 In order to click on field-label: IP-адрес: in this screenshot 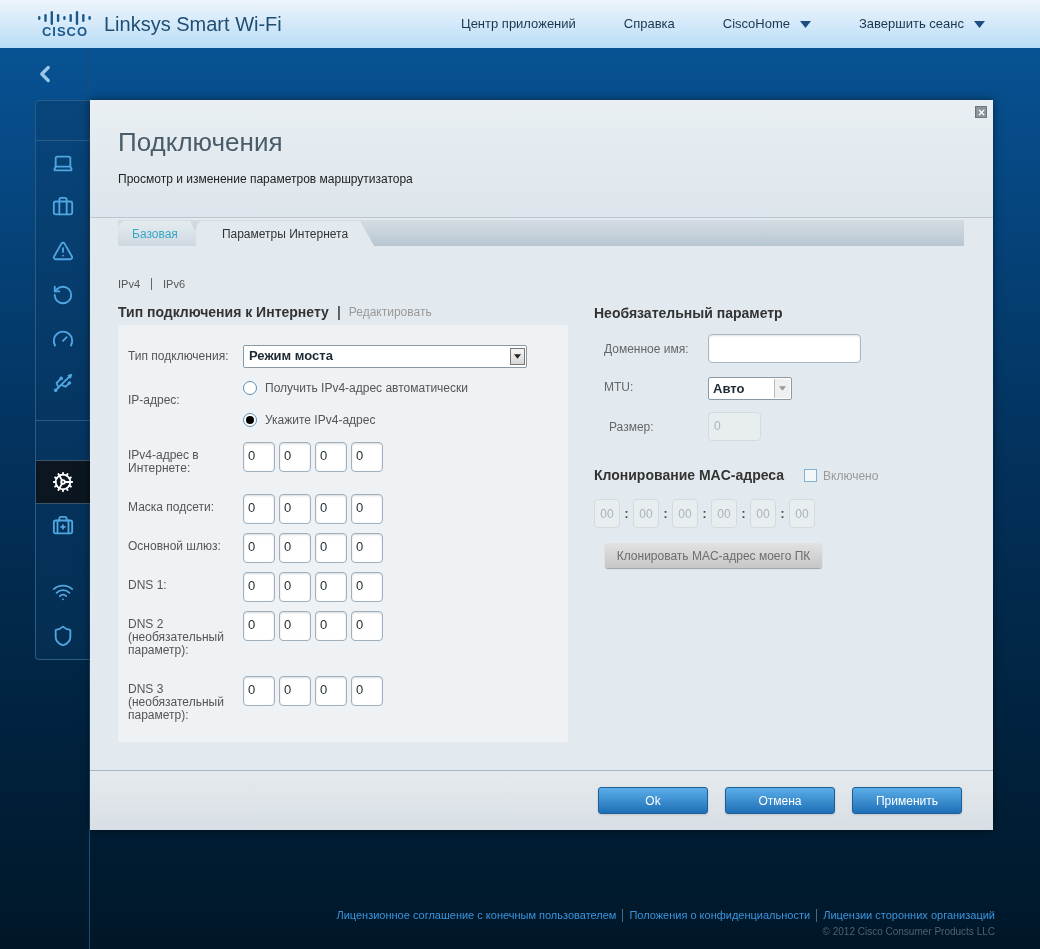, I will do `click(154, 400)`.